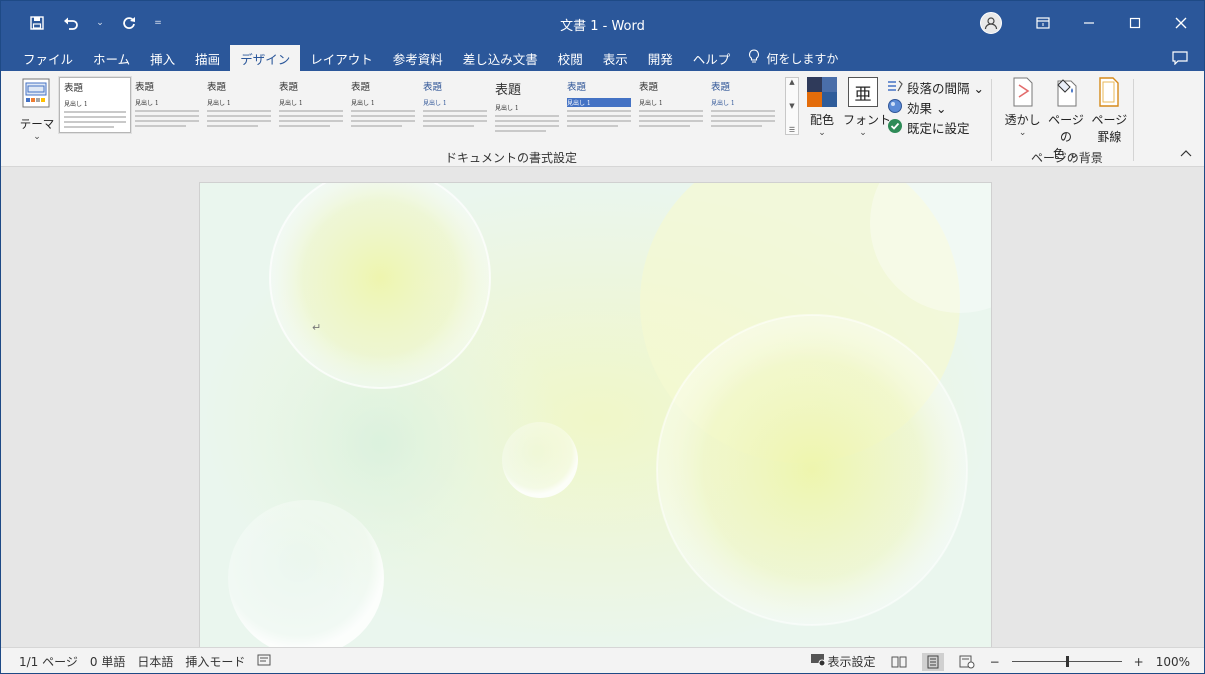  I want to click on paragraph-spacing-button: 段落の間隔 ⌄, so click(937, 87).